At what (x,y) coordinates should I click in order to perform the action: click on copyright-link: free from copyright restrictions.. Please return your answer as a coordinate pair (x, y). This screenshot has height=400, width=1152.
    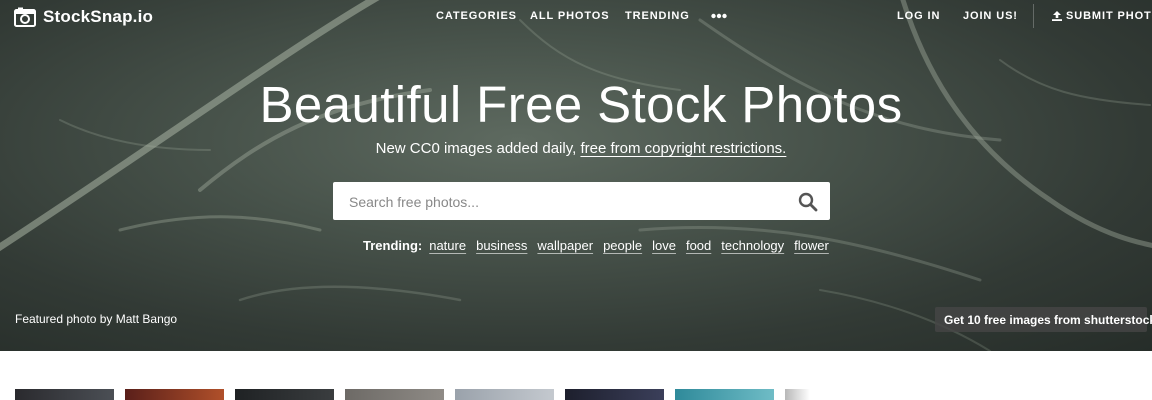
    Looking at the image, I should click on (683, 148).